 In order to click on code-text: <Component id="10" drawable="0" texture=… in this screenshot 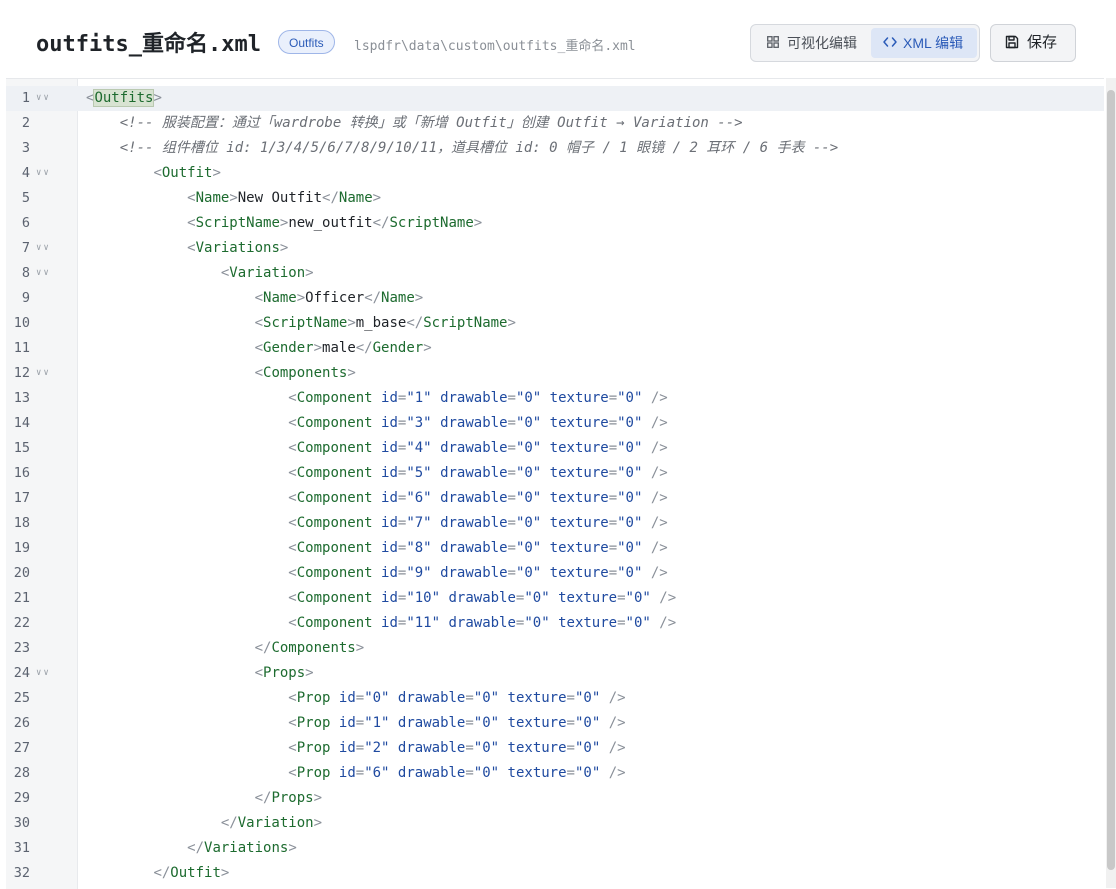, I will do `click(482, 598)`.